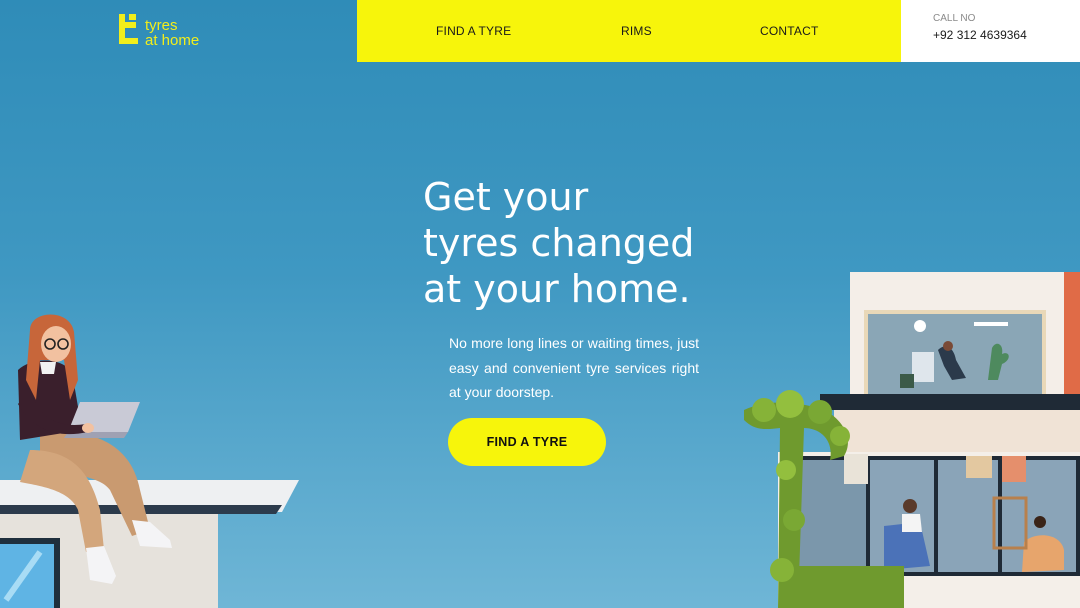  Describe the element at coordinates (172, 40) in the screenshot. I see `logo-text-line2: at home` at that location.